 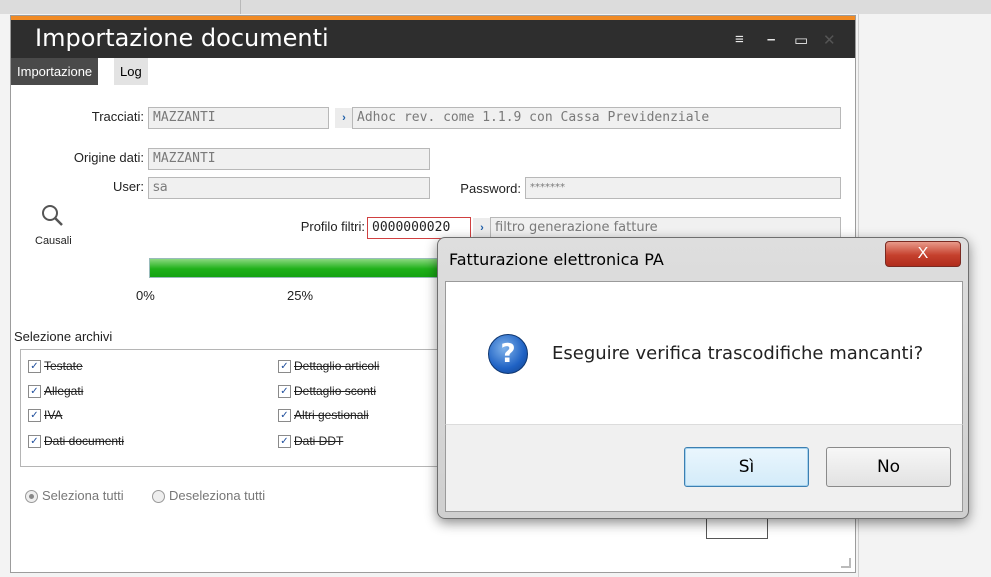 I want to click on radio-seleziona-tutti: Seleziona tutti, so click(x=74, y=496).